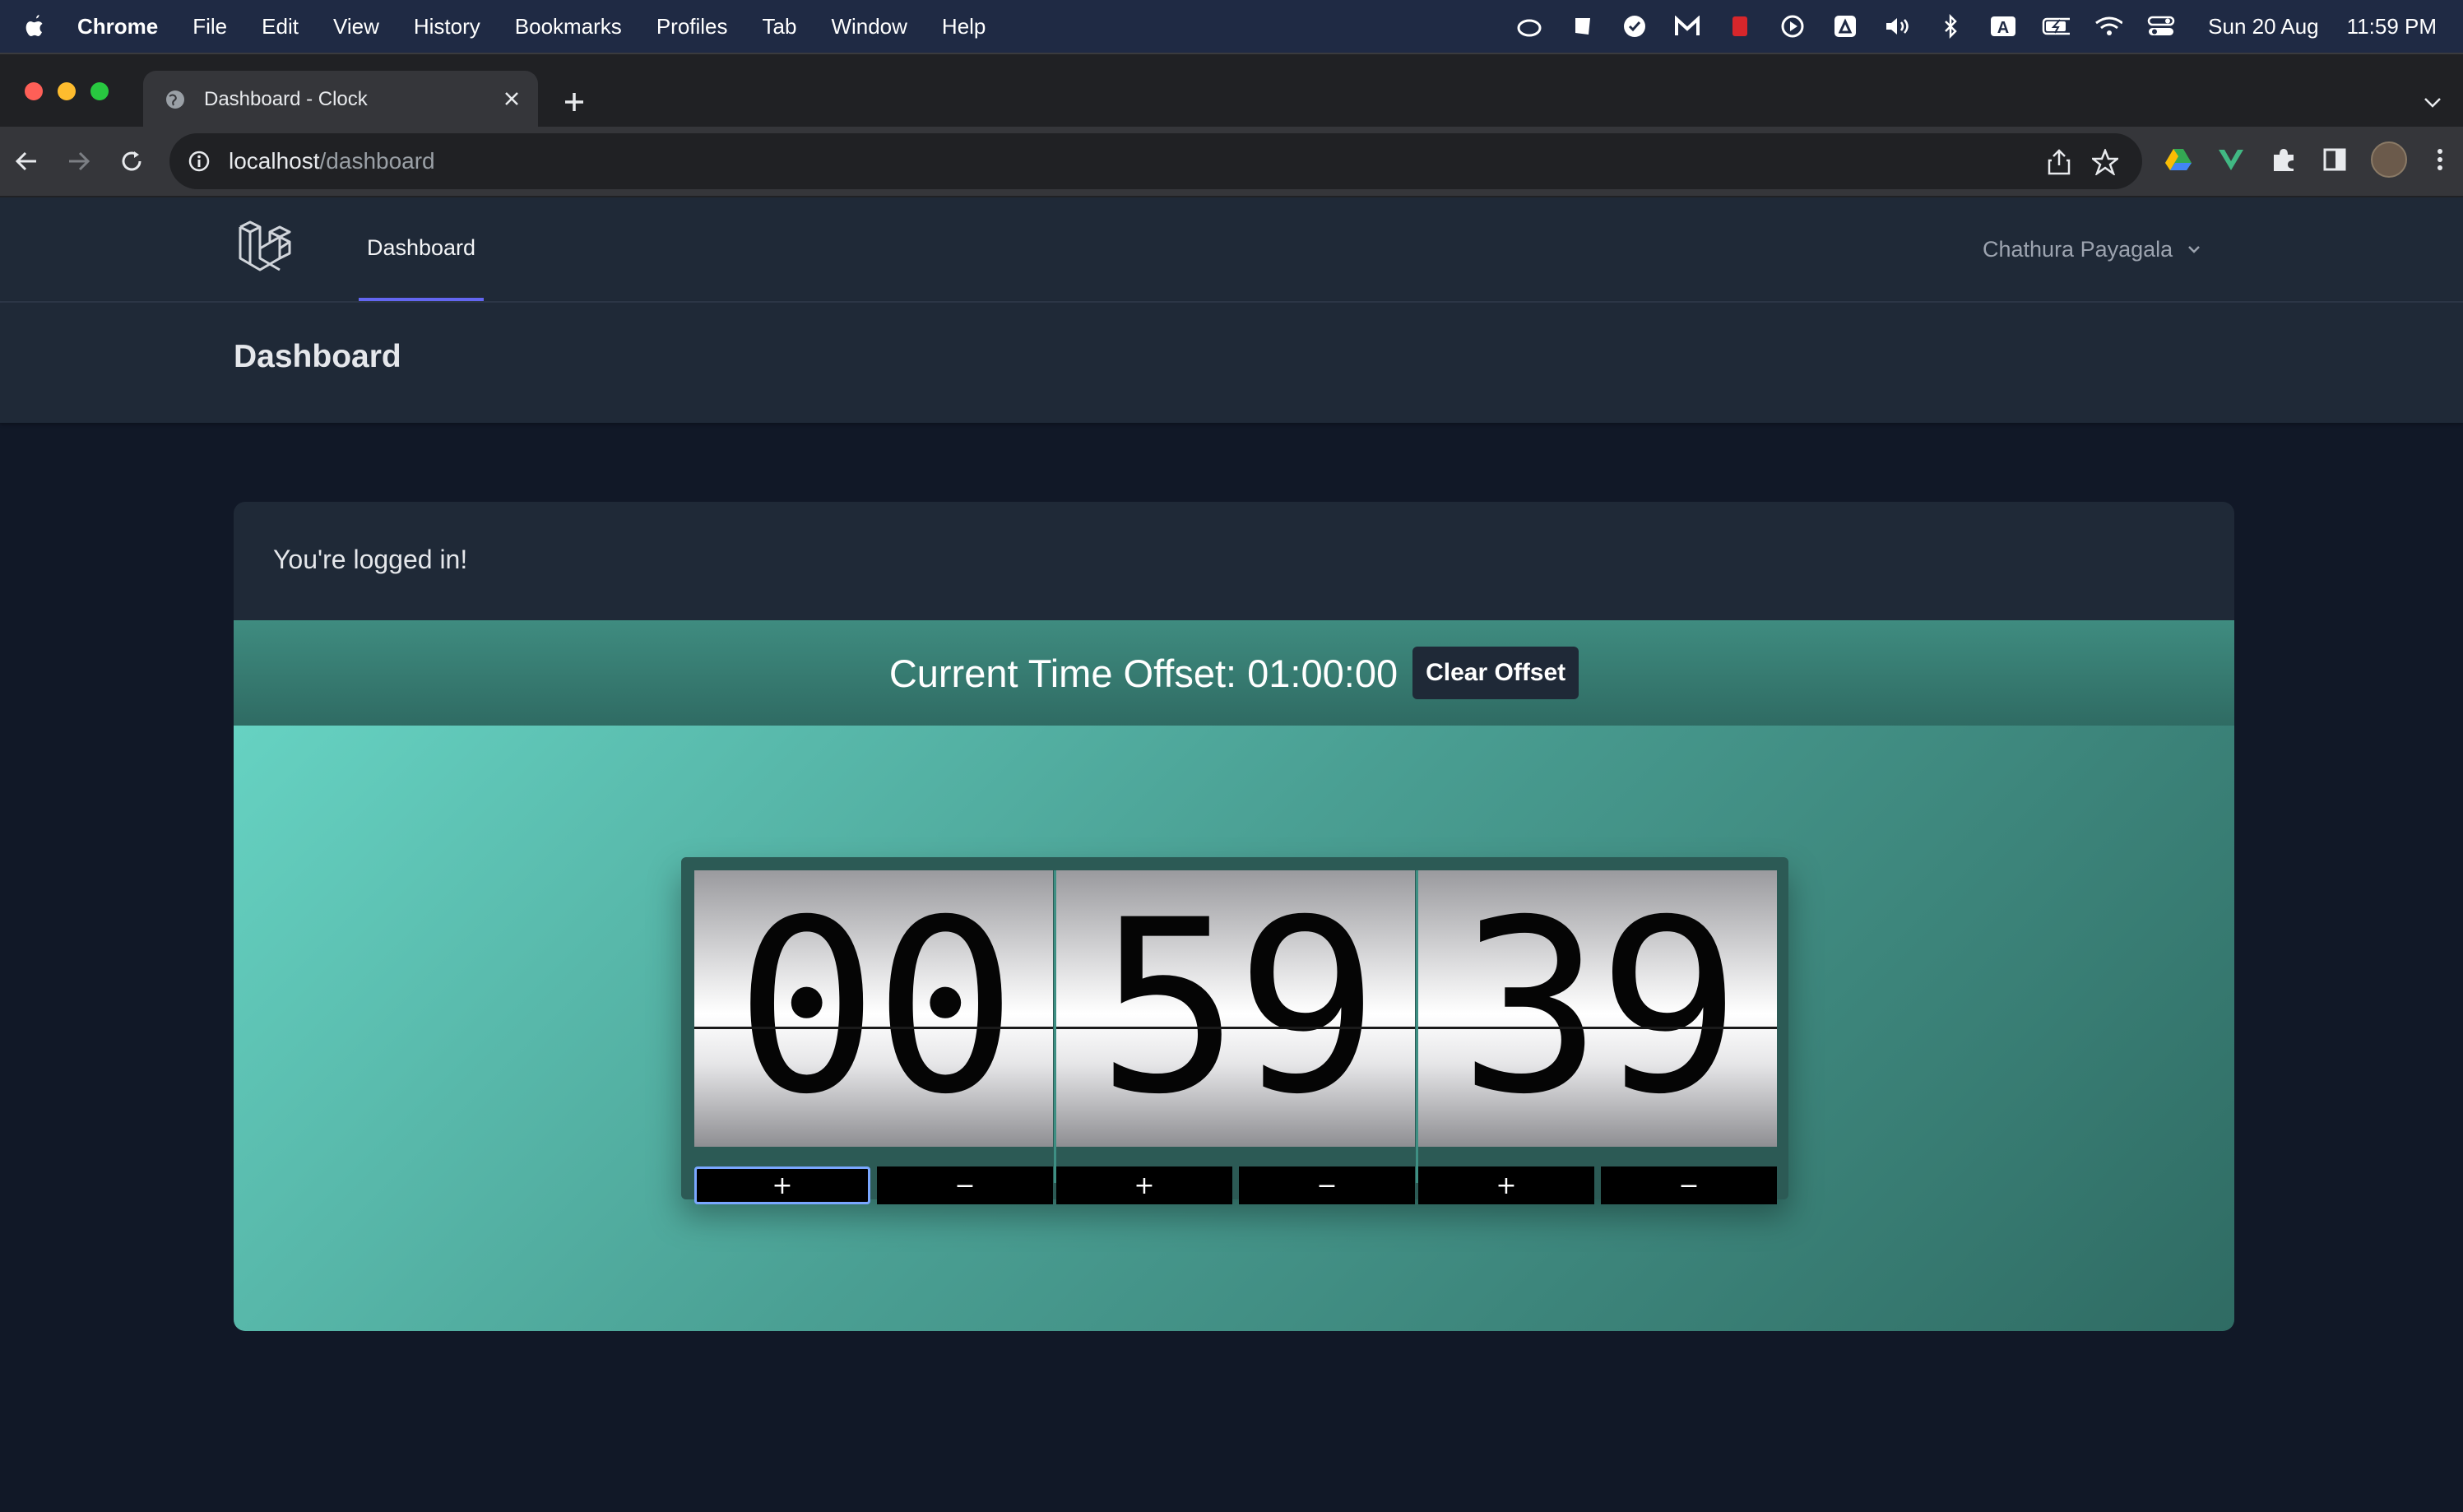 This screenshot has height=1512, width=2463. Describe the element at coordinates (1495, 673) in the screenshot. I see `clear-offset-button: Clear Offset` at that location.